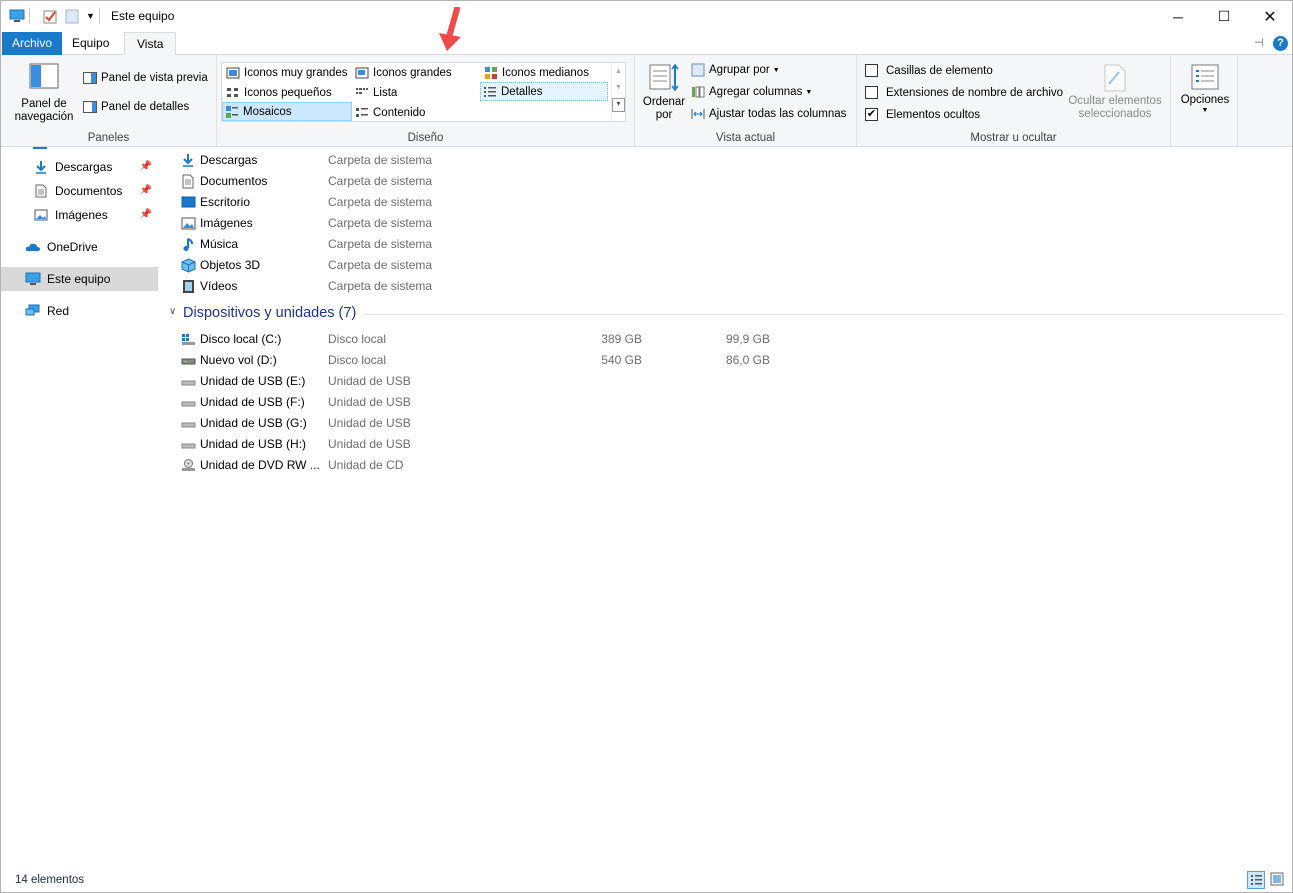 This screenshot has width=1293, height=893. I want to click on layout-list: Lista, so click(375, 92).